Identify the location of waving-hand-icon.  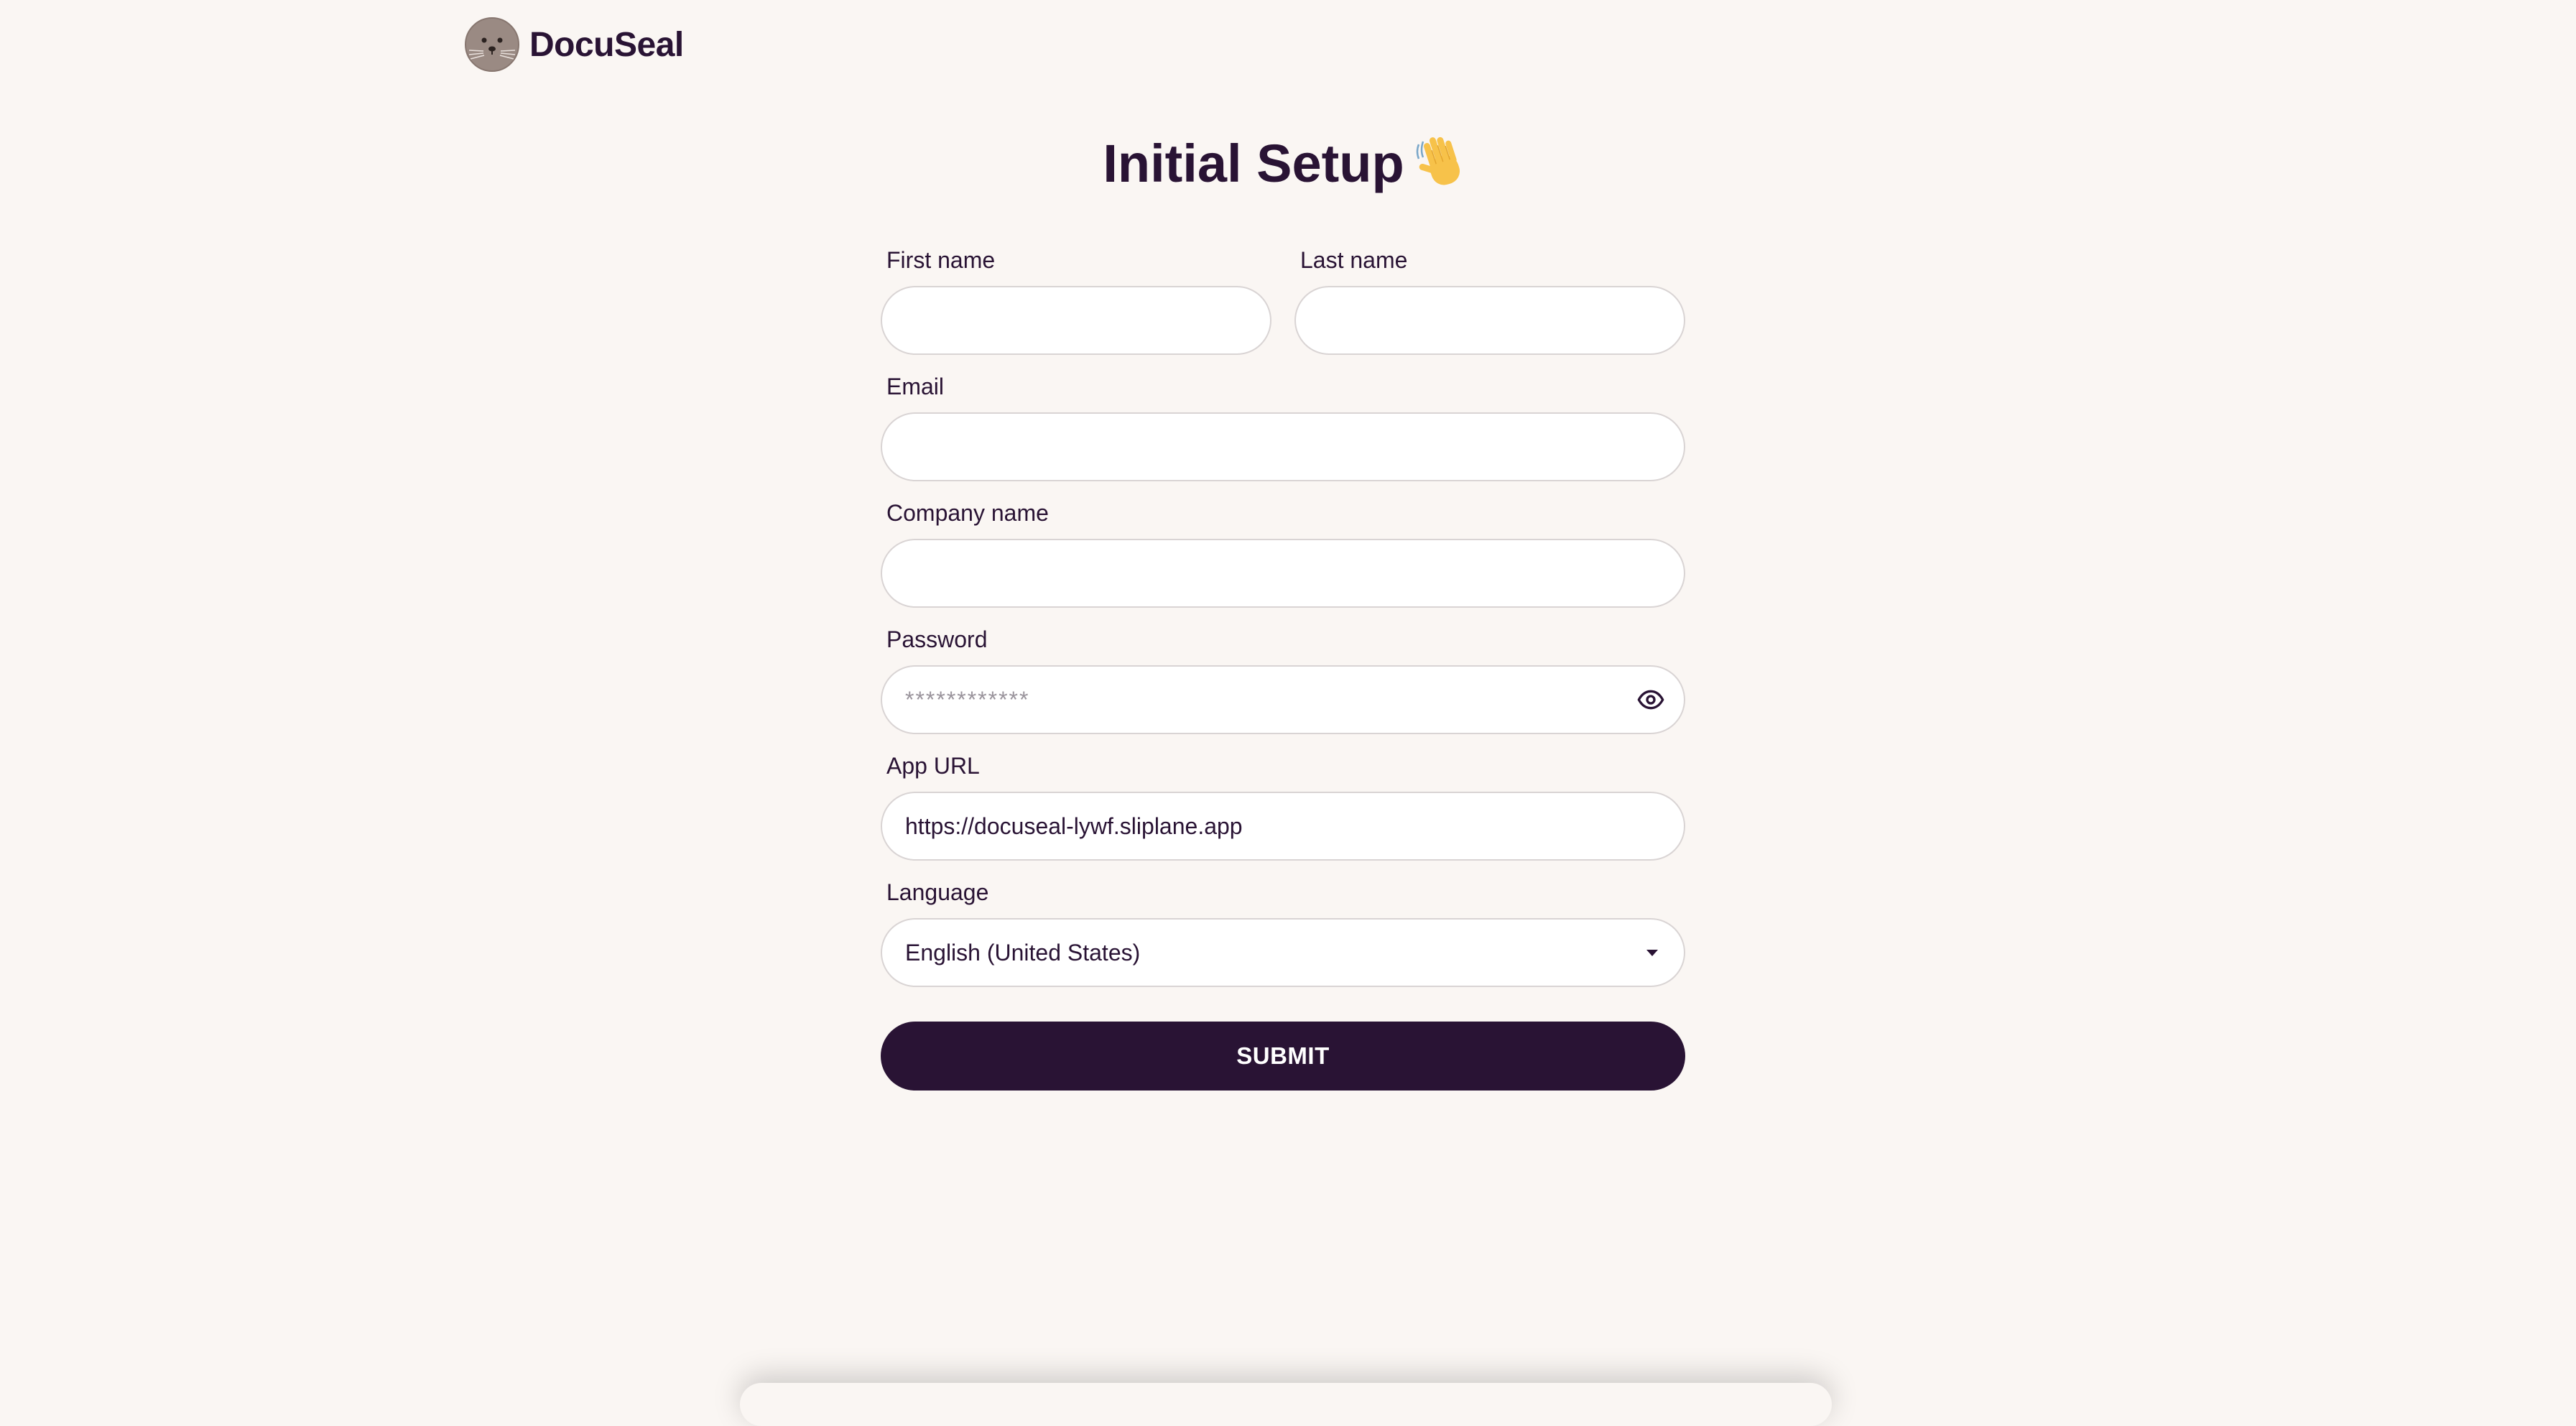
(1438, 160).